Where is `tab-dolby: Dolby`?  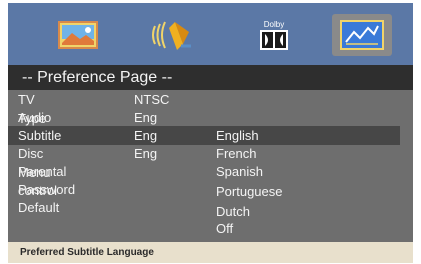
tab-dolby: Dolby is located at coordinates (274, 35).